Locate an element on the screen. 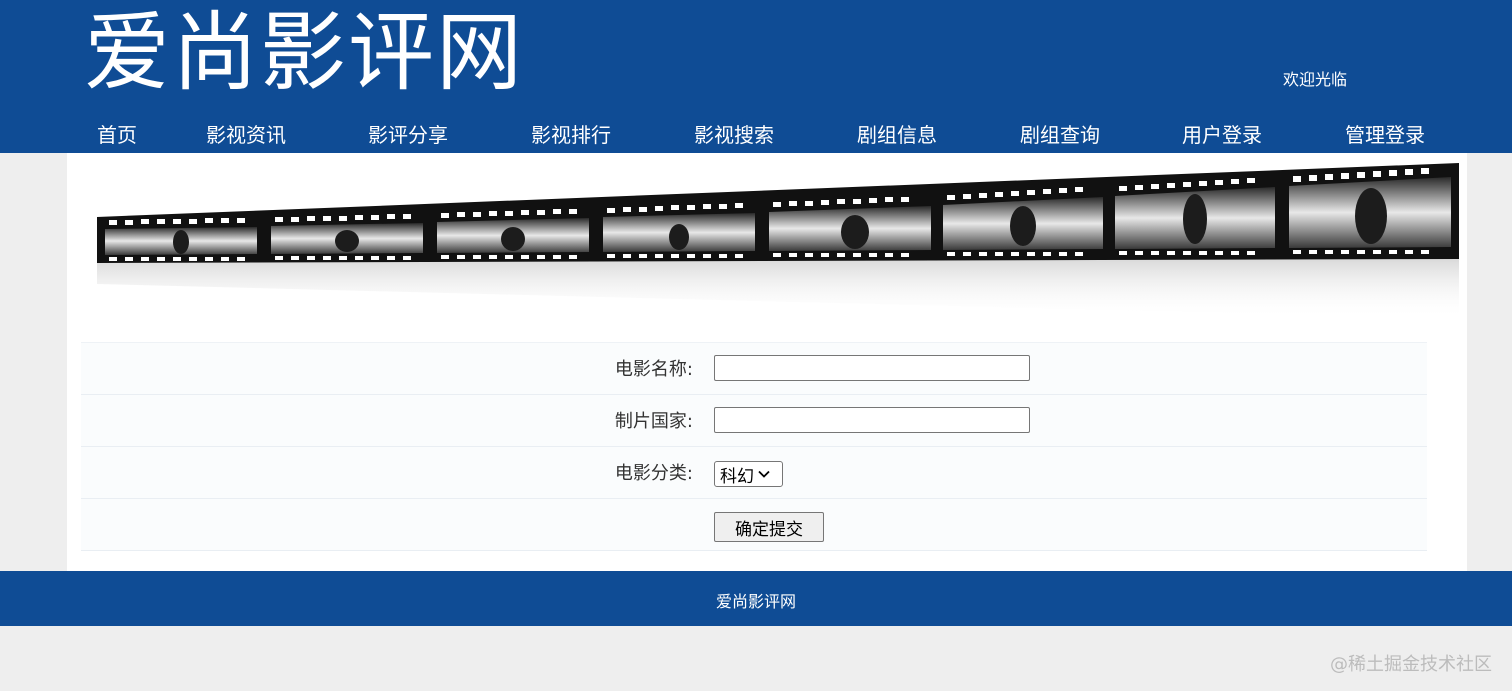  form-row-movie-name: 电影名称: is located at coordinates (754, 368).